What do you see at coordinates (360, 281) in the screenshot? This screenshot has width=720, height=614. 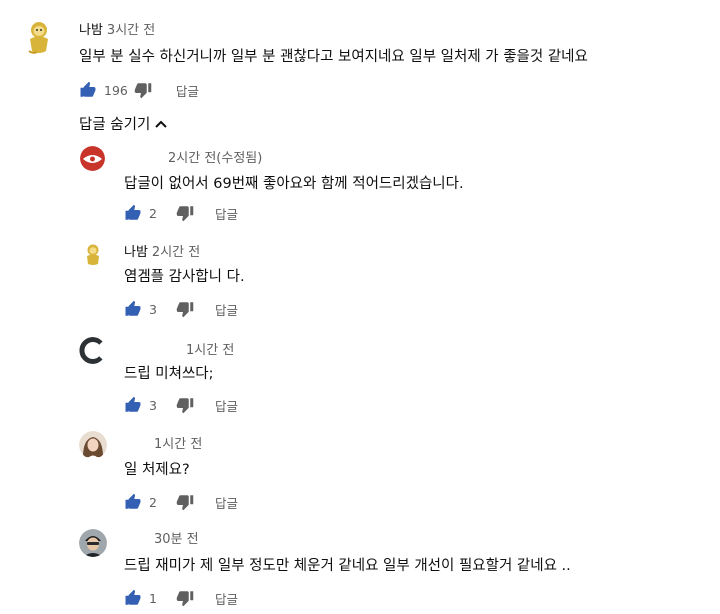 I see `reply-item: 나밤 2시간 전 염겜플 감사합니 다. 3 답글` at bounding box center [360, 281].